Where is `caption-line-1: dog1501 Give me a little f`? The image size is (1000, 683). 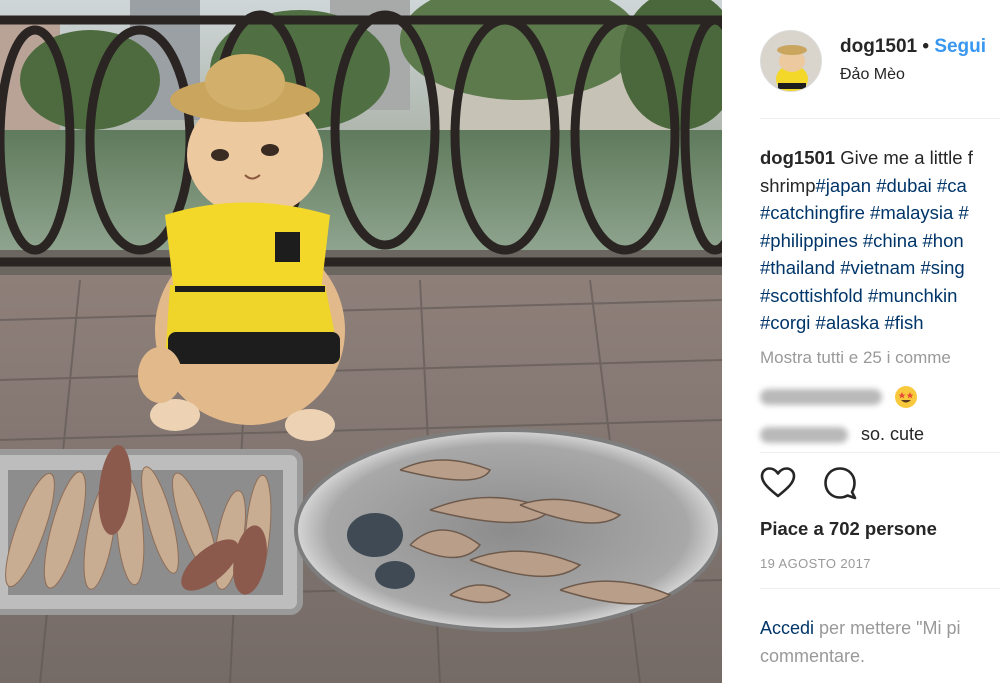 caption-line-1: dog1501 Give me a little f is located at coordinates (866, 158).